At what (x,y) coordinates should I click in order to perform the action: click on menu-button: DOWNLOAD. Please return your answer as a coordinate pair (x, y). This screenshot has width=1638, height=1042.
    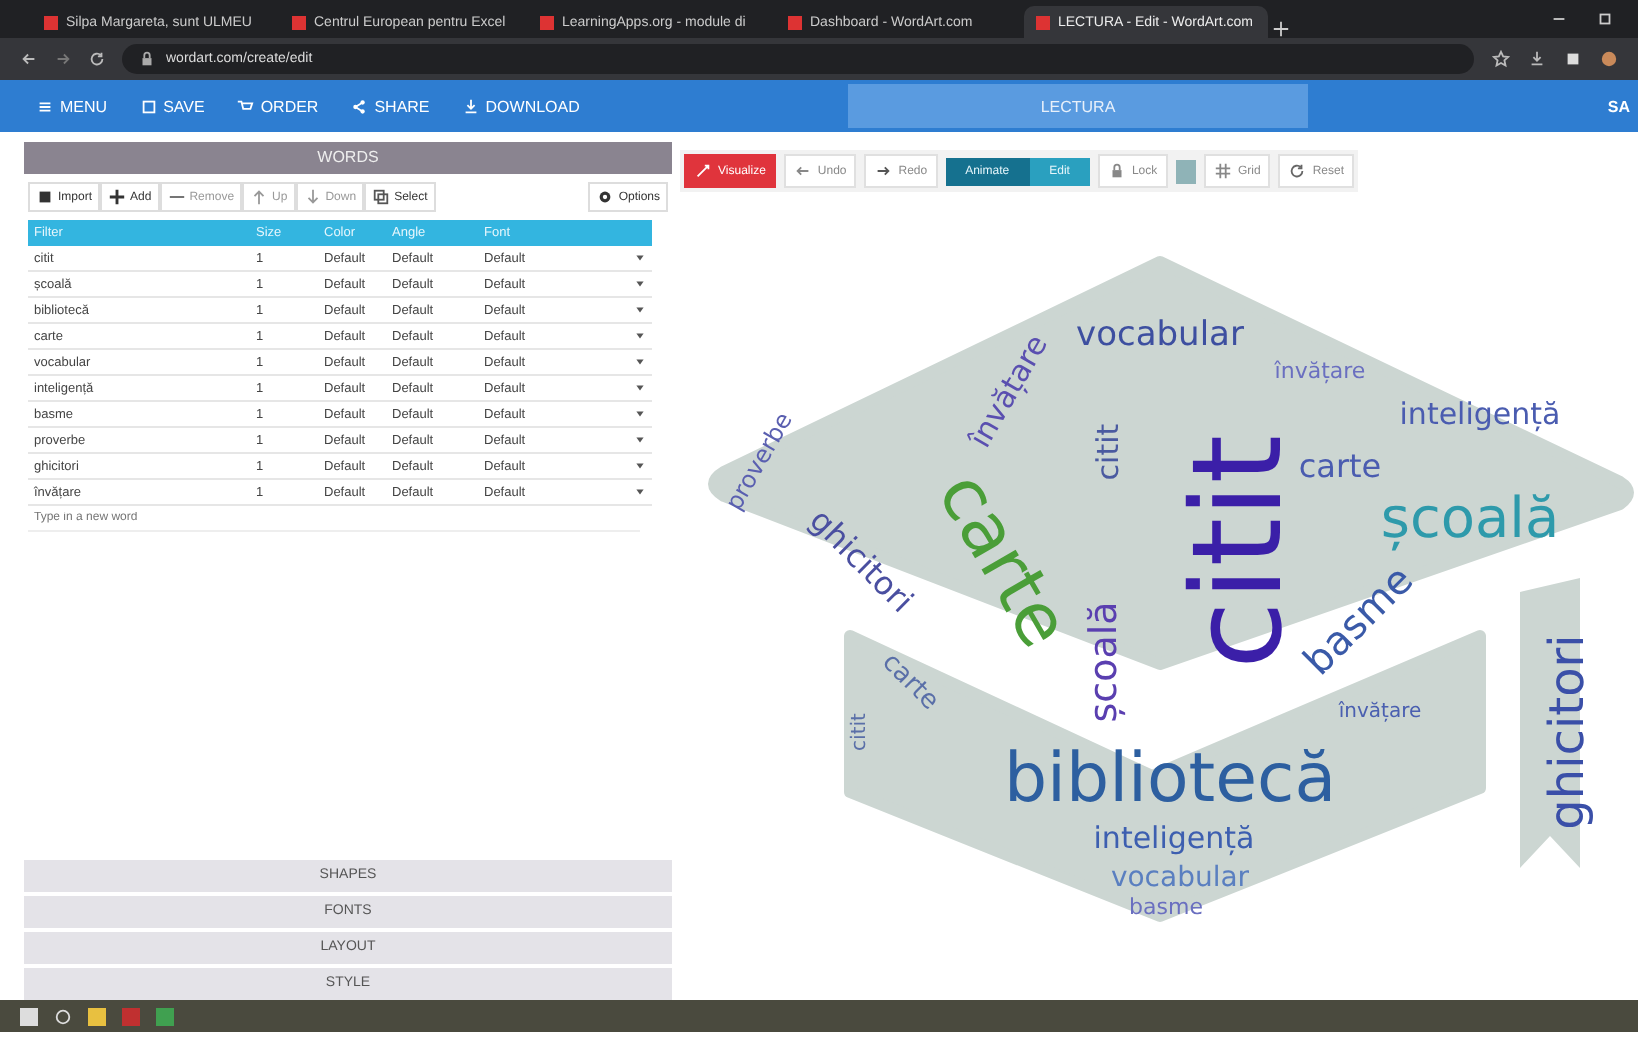
    Looking at the image, I should click on (520, 106).